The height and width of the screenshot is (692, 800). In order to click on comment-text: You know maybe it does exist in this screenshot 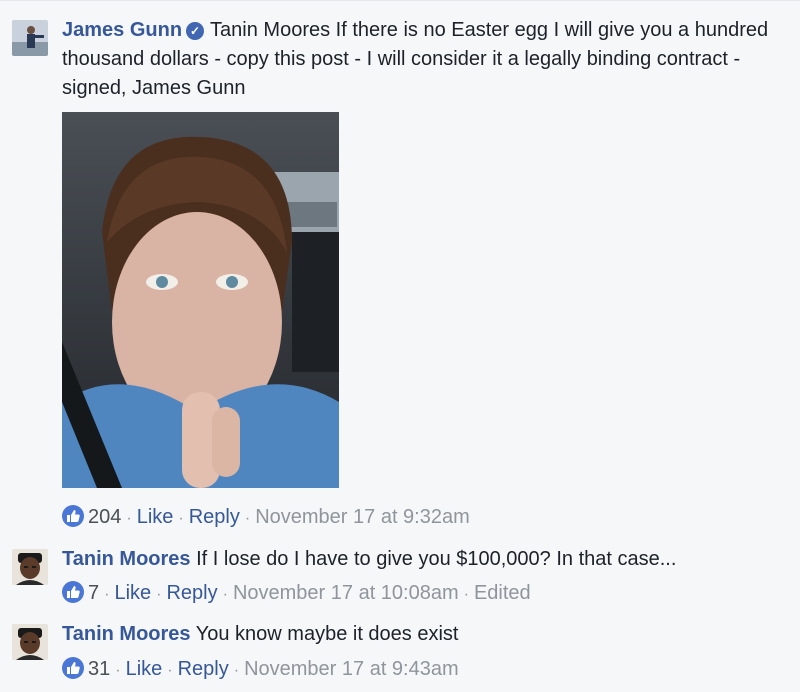, I will do `click(327, 634)`.